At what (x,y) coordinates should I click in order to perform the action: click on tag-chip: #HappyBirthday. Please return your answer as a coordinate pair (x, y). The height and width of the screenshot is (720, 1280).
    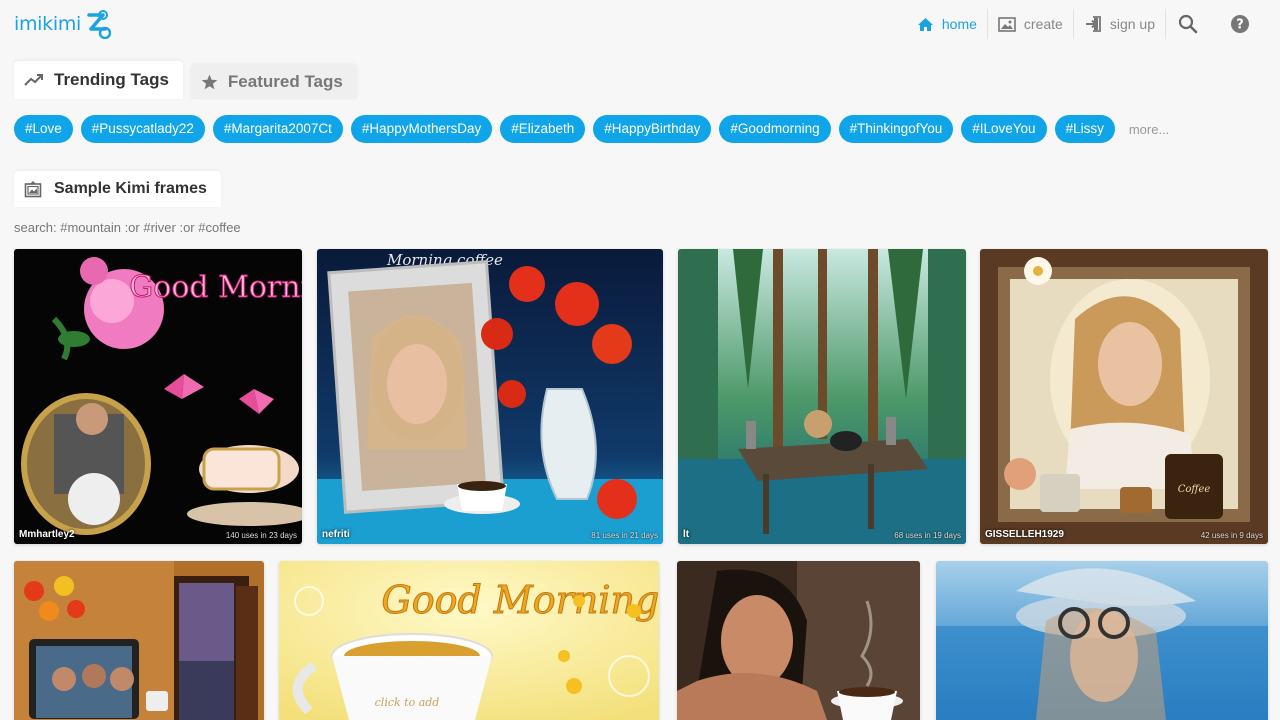
    Looking at the image, I should click on (652, 129).